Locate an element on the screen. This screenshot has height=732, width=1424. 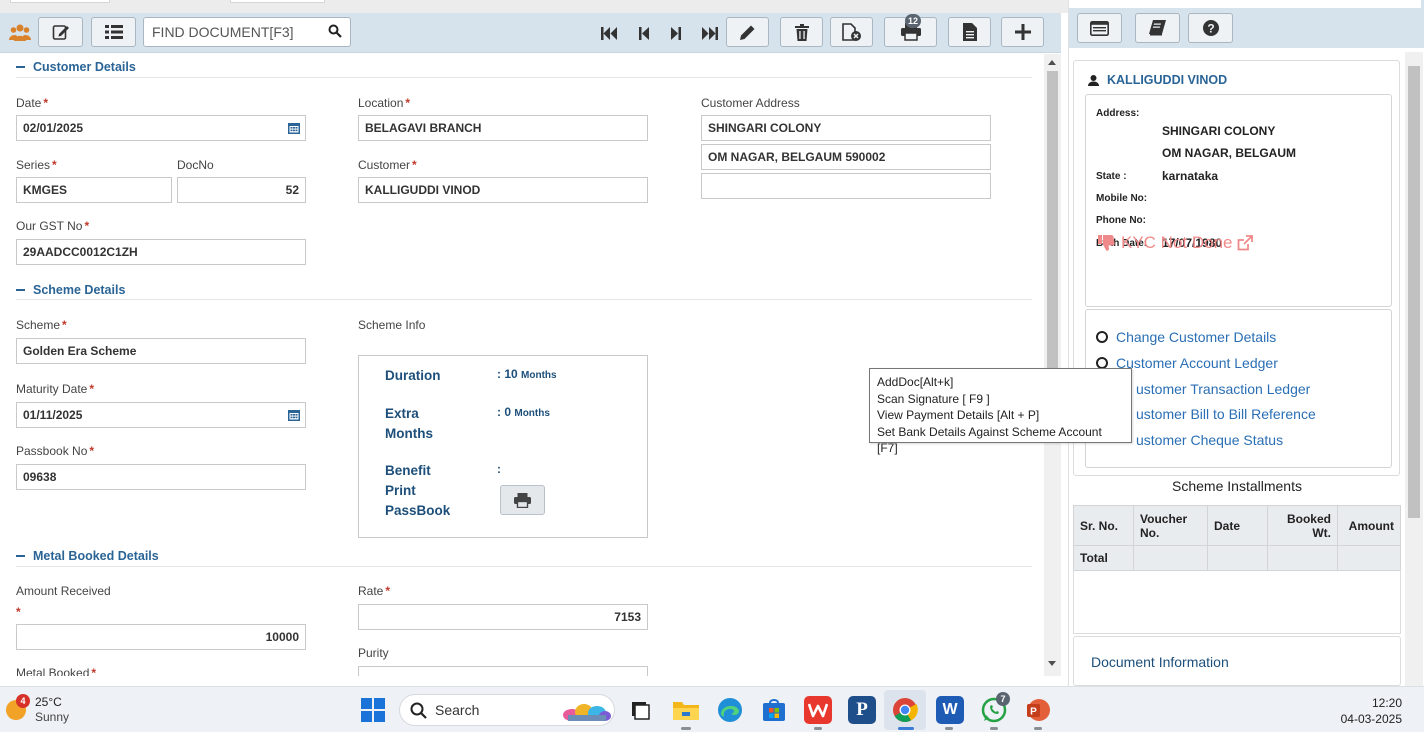
scheme-info-label: Scheme Info is located at coordinates (392, 325).